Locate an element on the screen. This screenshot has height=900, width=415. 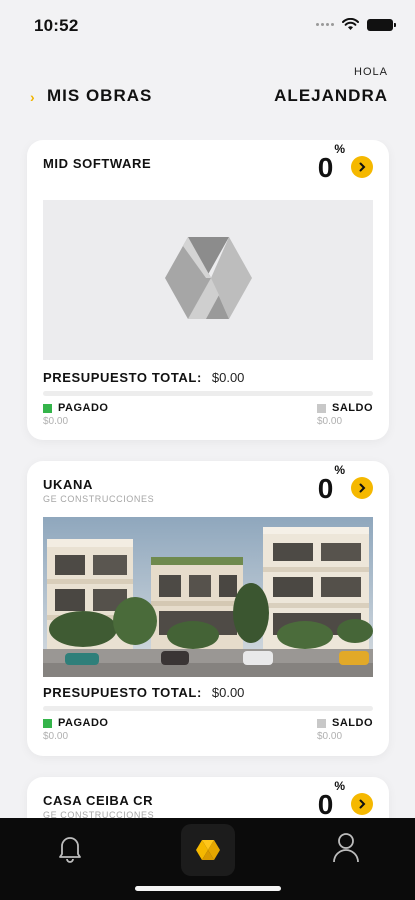
status-time: 10:52 is located at coordinates (56, 25).